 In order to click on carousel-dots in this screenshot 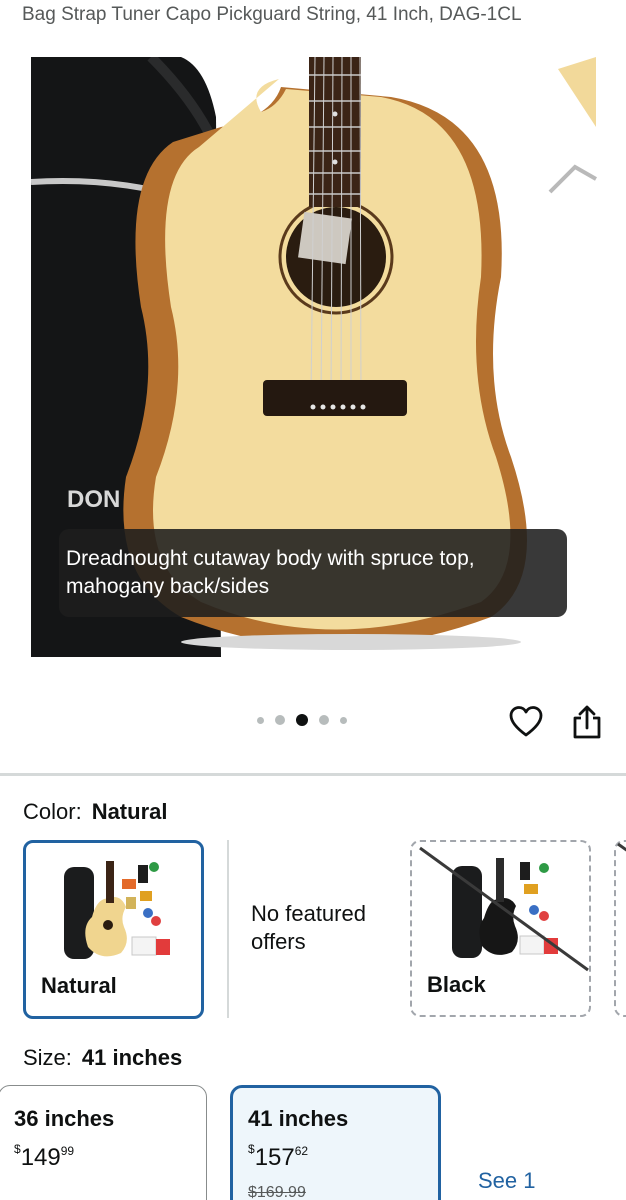, I will do `click(302, 720)`.